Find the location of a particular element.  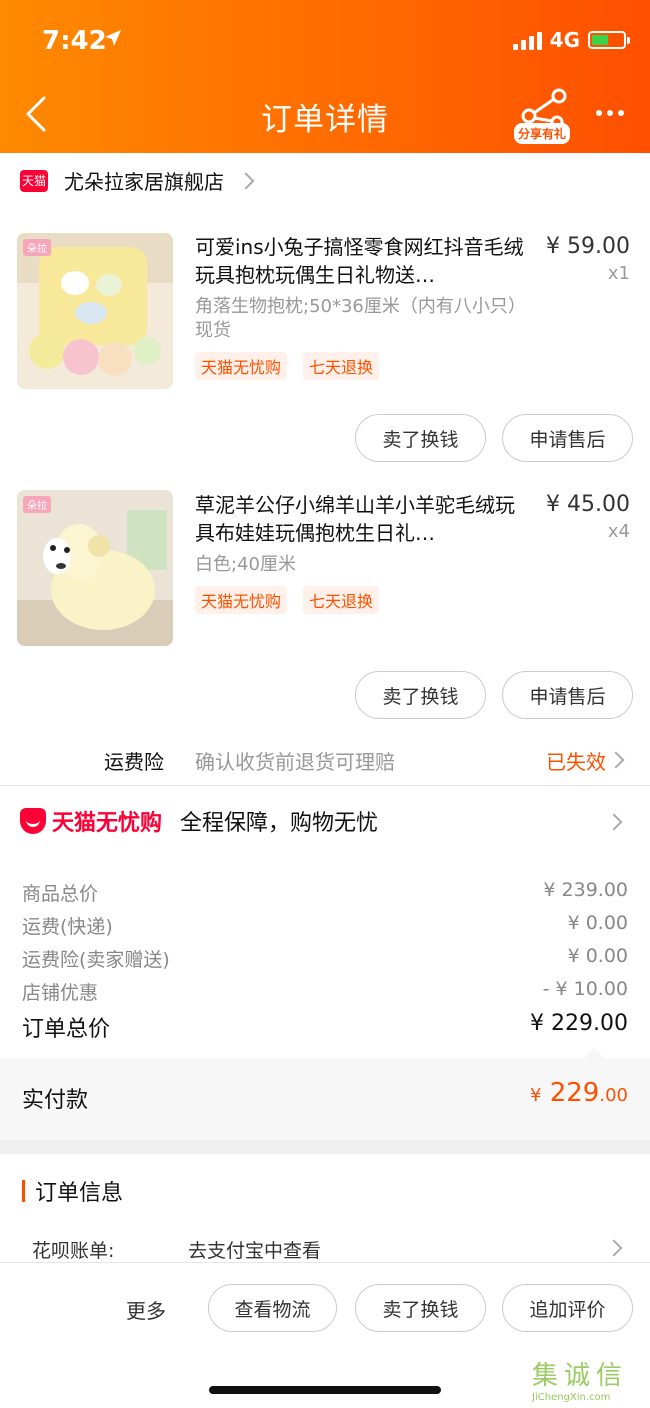

plush-sheep-image is located at coordinates (95, 568).